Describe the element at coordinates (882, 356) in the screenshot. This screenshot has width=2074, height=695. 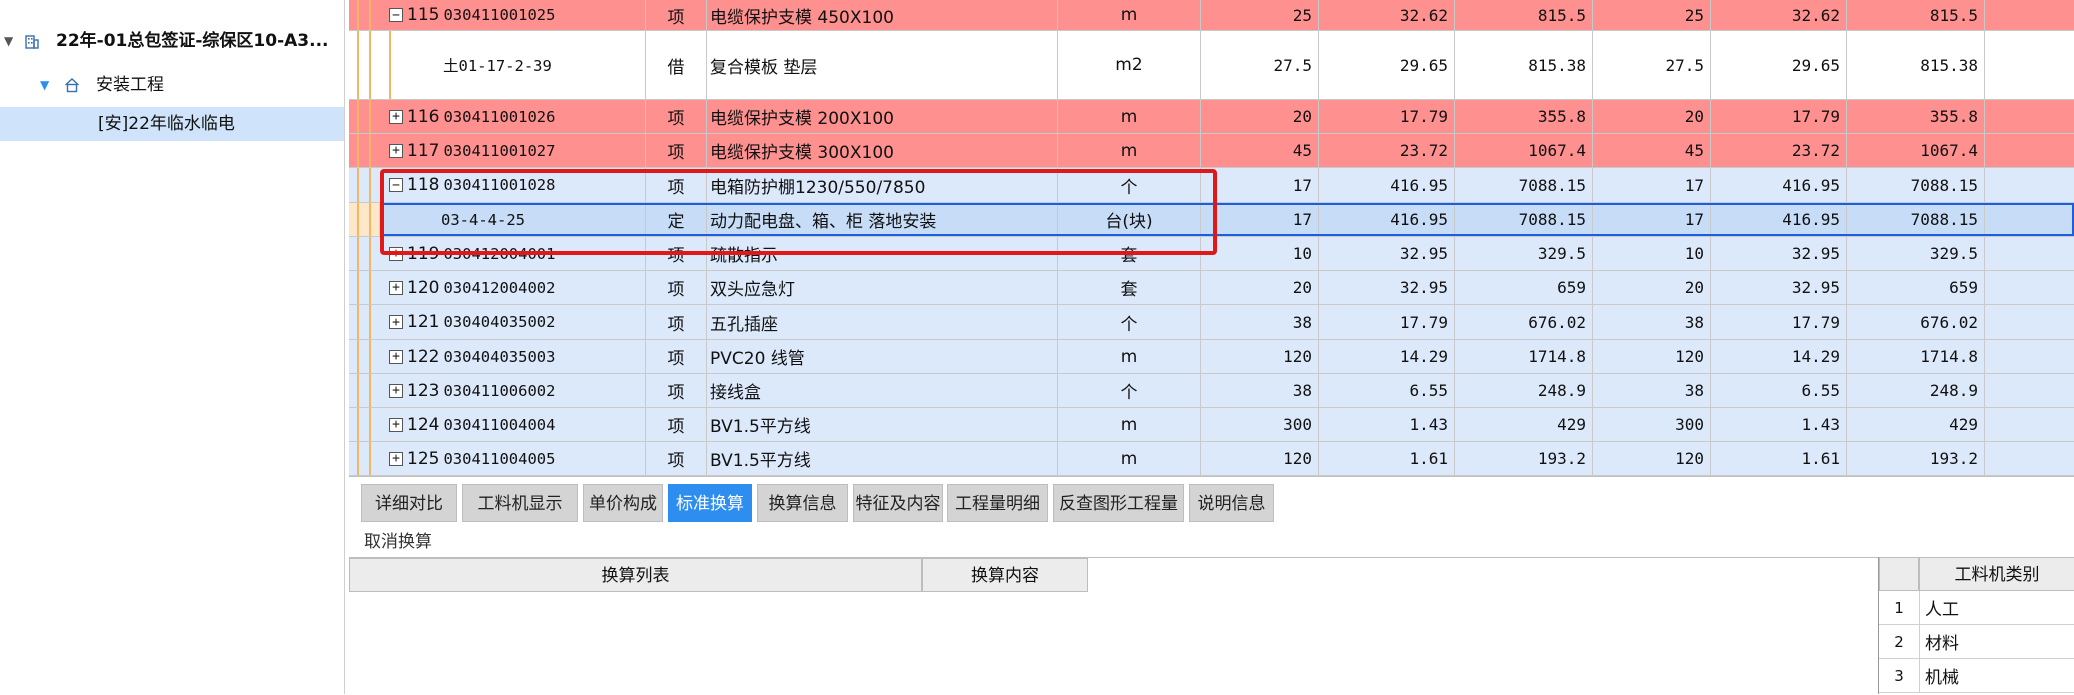
I see `cell-name: PVC20 线管` at that location.